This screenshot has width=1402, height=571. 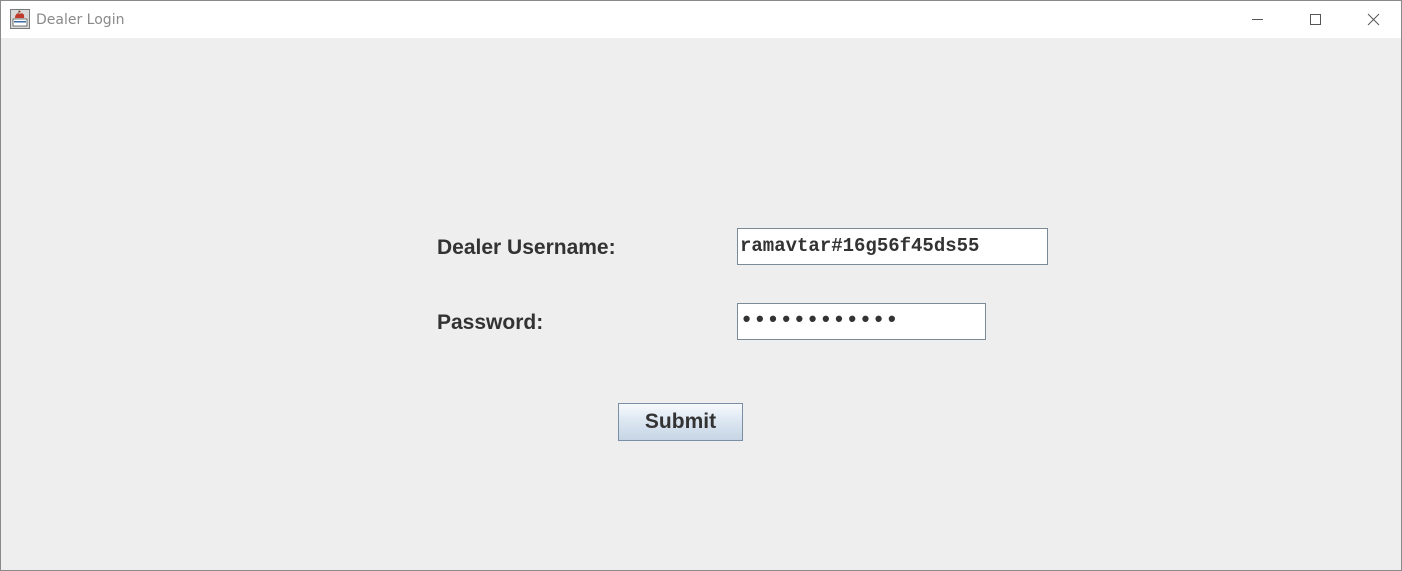 I want to click on java-app-icon, so click(x=20, y=19).